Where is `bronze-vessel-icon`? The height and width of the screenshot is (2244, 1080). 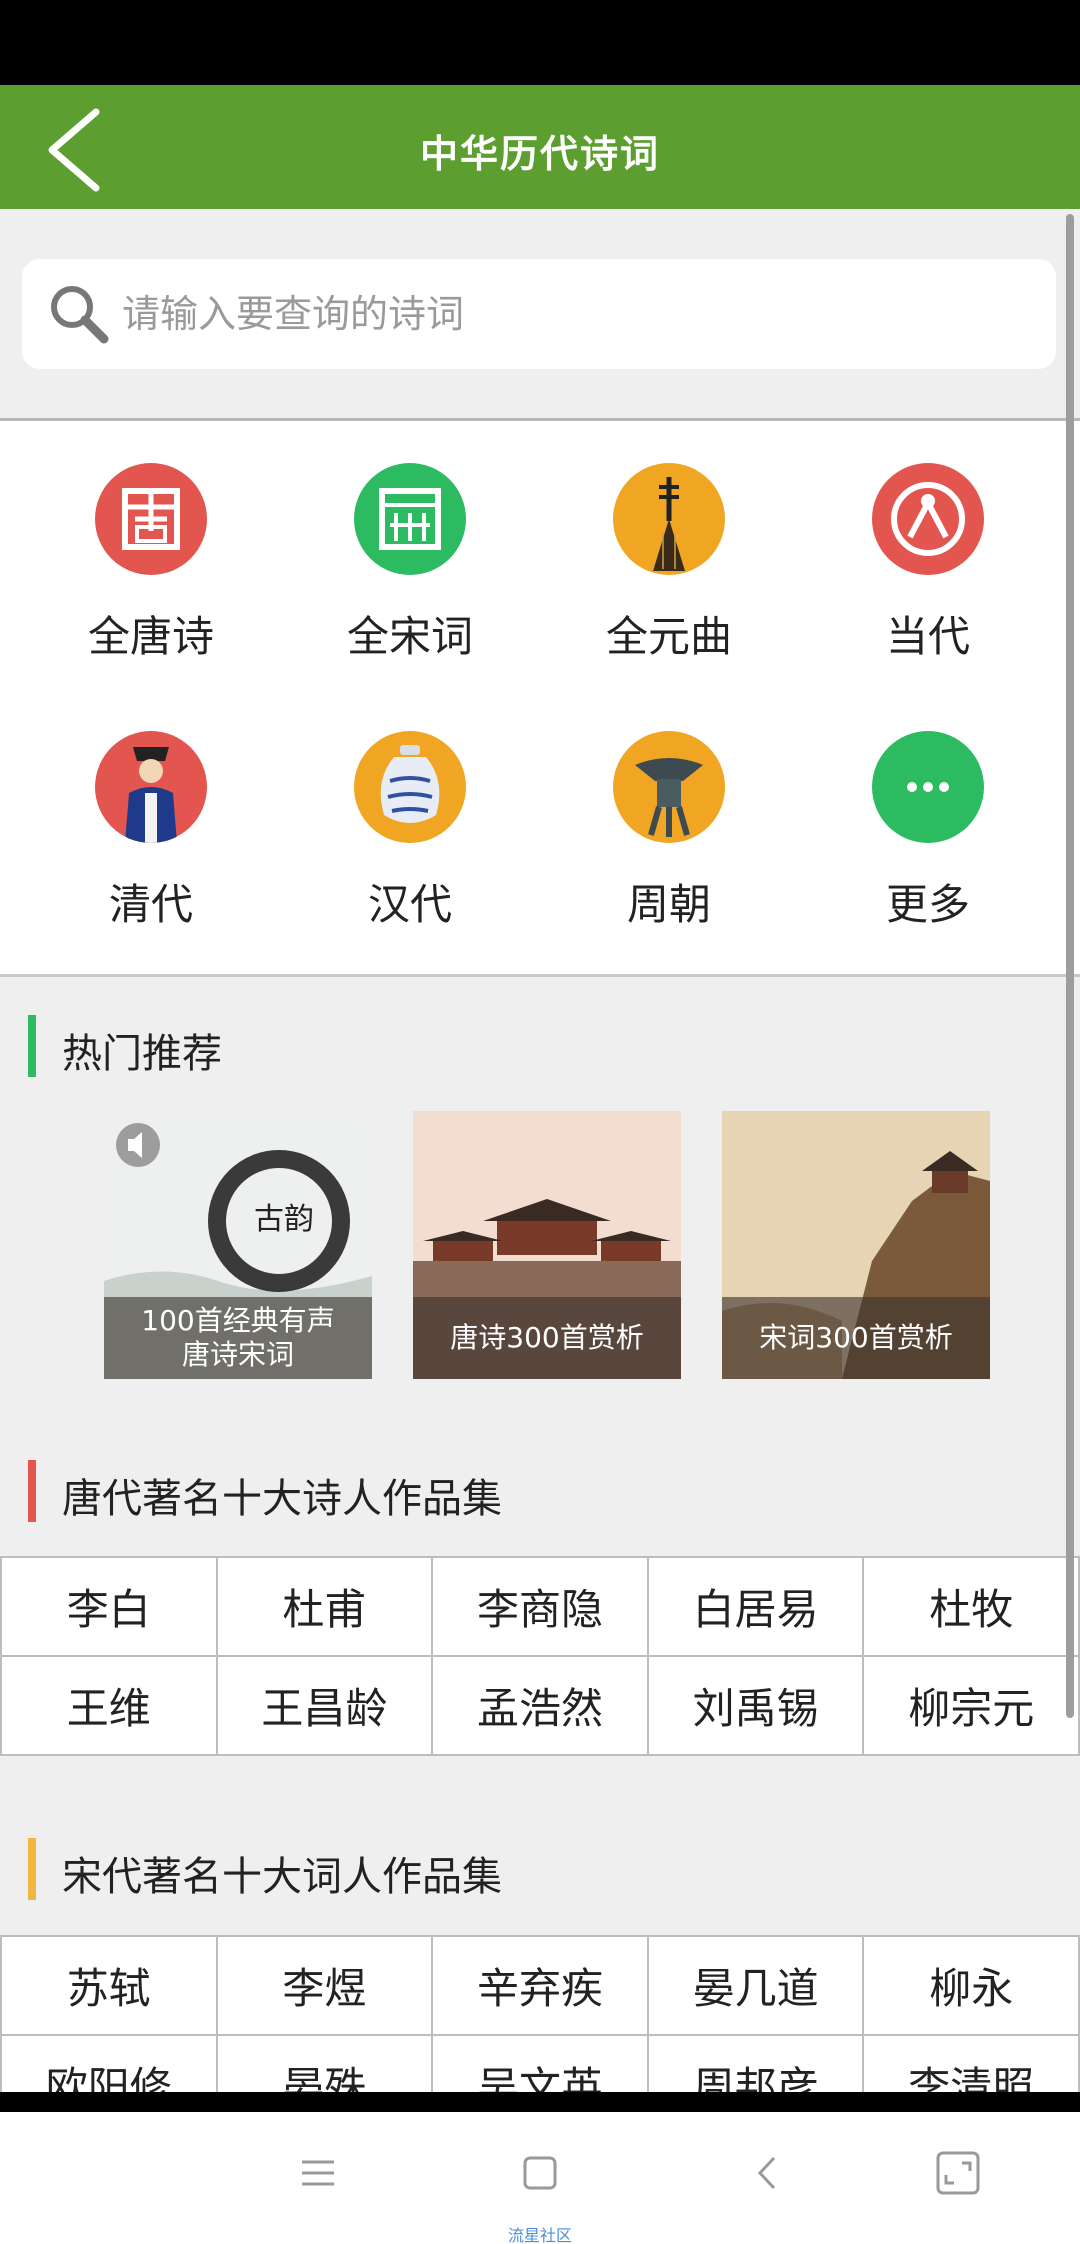
bronze-vessel-icon is located at coordinates (669, 787).